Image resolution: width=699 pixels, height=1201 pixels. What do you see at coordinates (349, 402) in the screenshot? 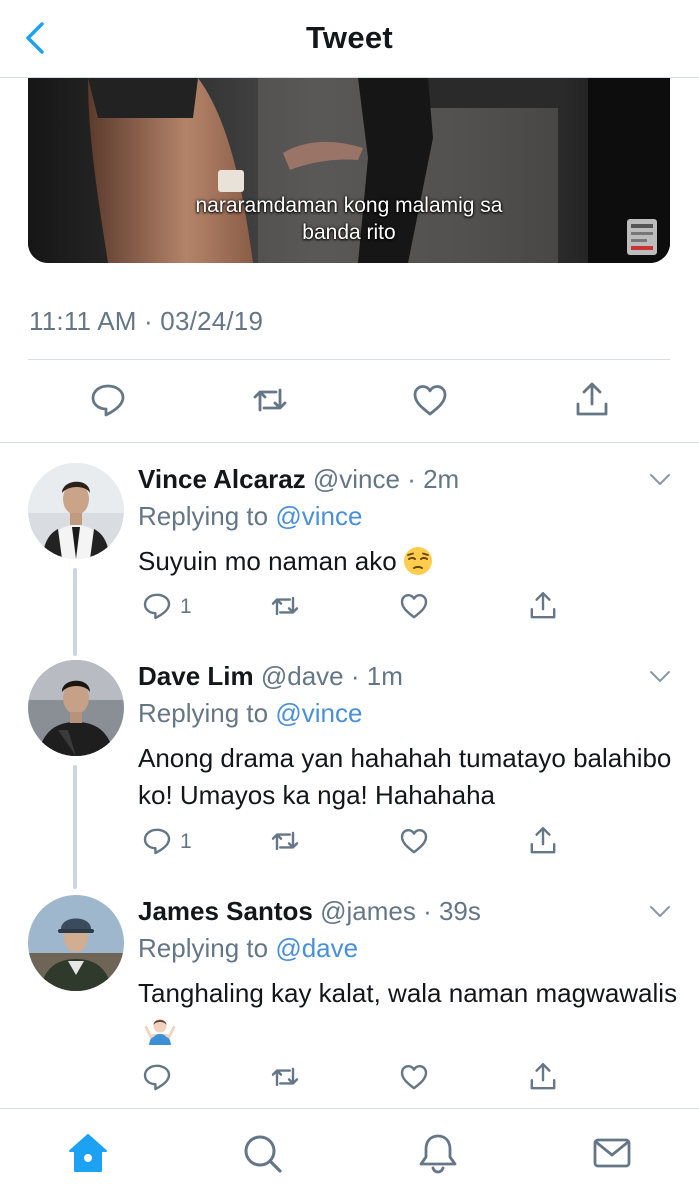
I see `tweet-action-bar` at bounding box center [349, 402].